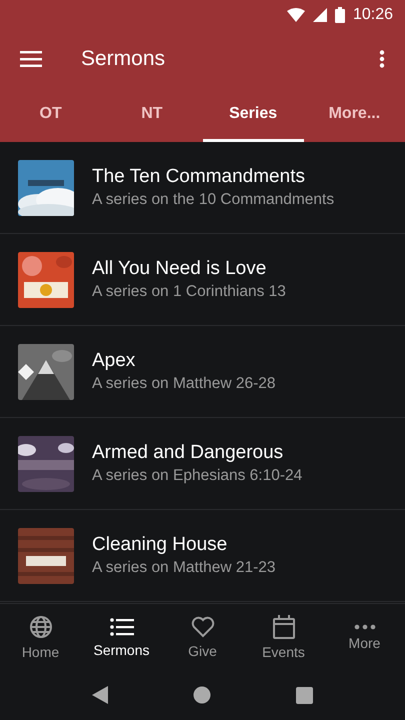 The image size is (405, 720). I want to click on series-item: Armed and Dangerous A series on Ephesians 6:10-24, so click(202, 464).